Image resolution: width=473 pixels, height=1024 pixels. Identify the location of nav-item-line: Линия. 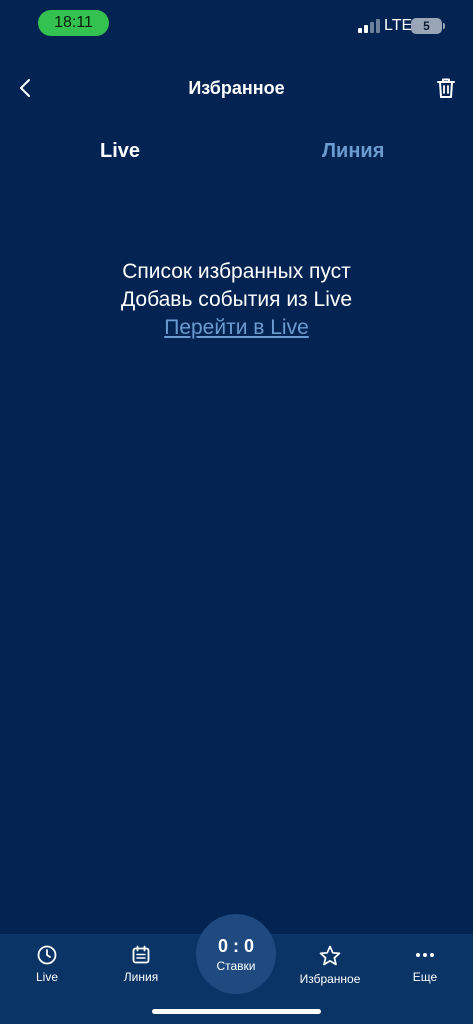
(141, 964).